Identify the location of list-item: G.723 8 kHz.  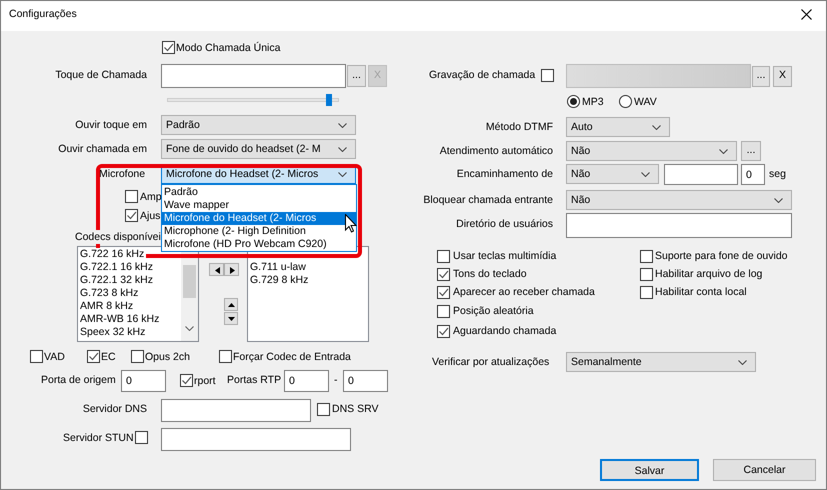
(129, 293).